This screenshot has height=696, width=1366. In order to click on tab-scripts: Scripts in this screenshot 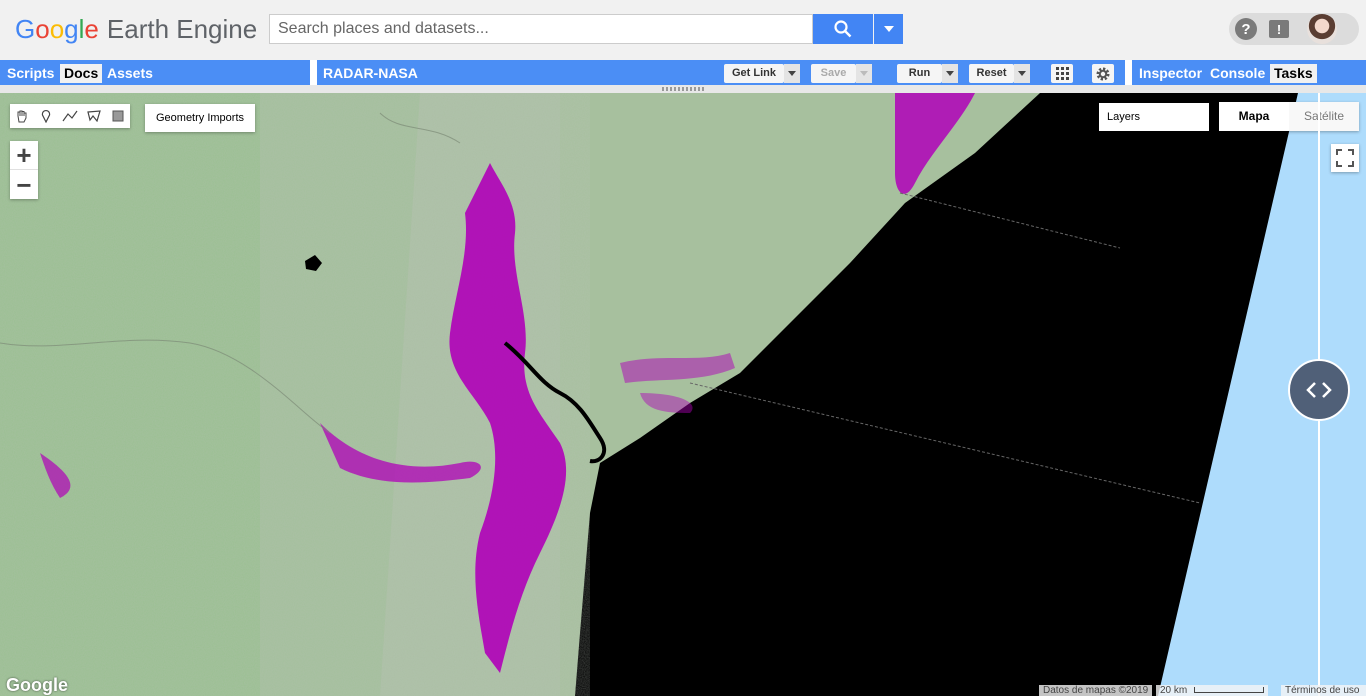, I will do `click(30, 73)`.